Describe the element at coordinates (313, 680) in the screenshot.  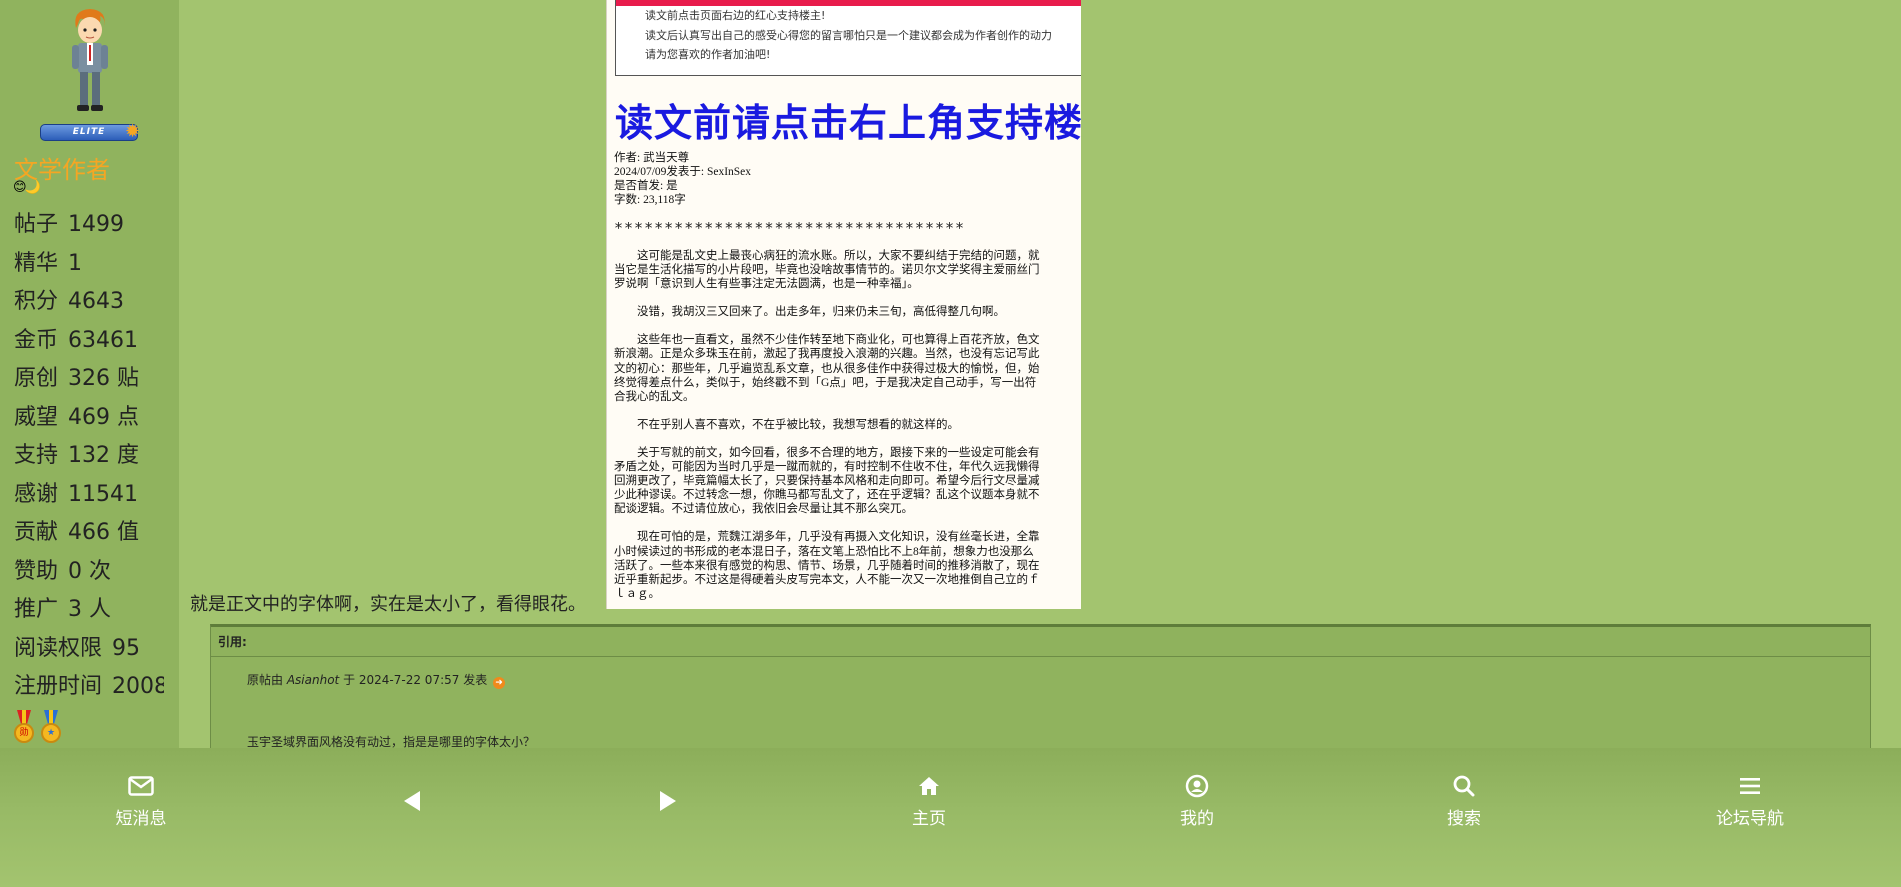
I see `quote-author: Asianhot` at that location.